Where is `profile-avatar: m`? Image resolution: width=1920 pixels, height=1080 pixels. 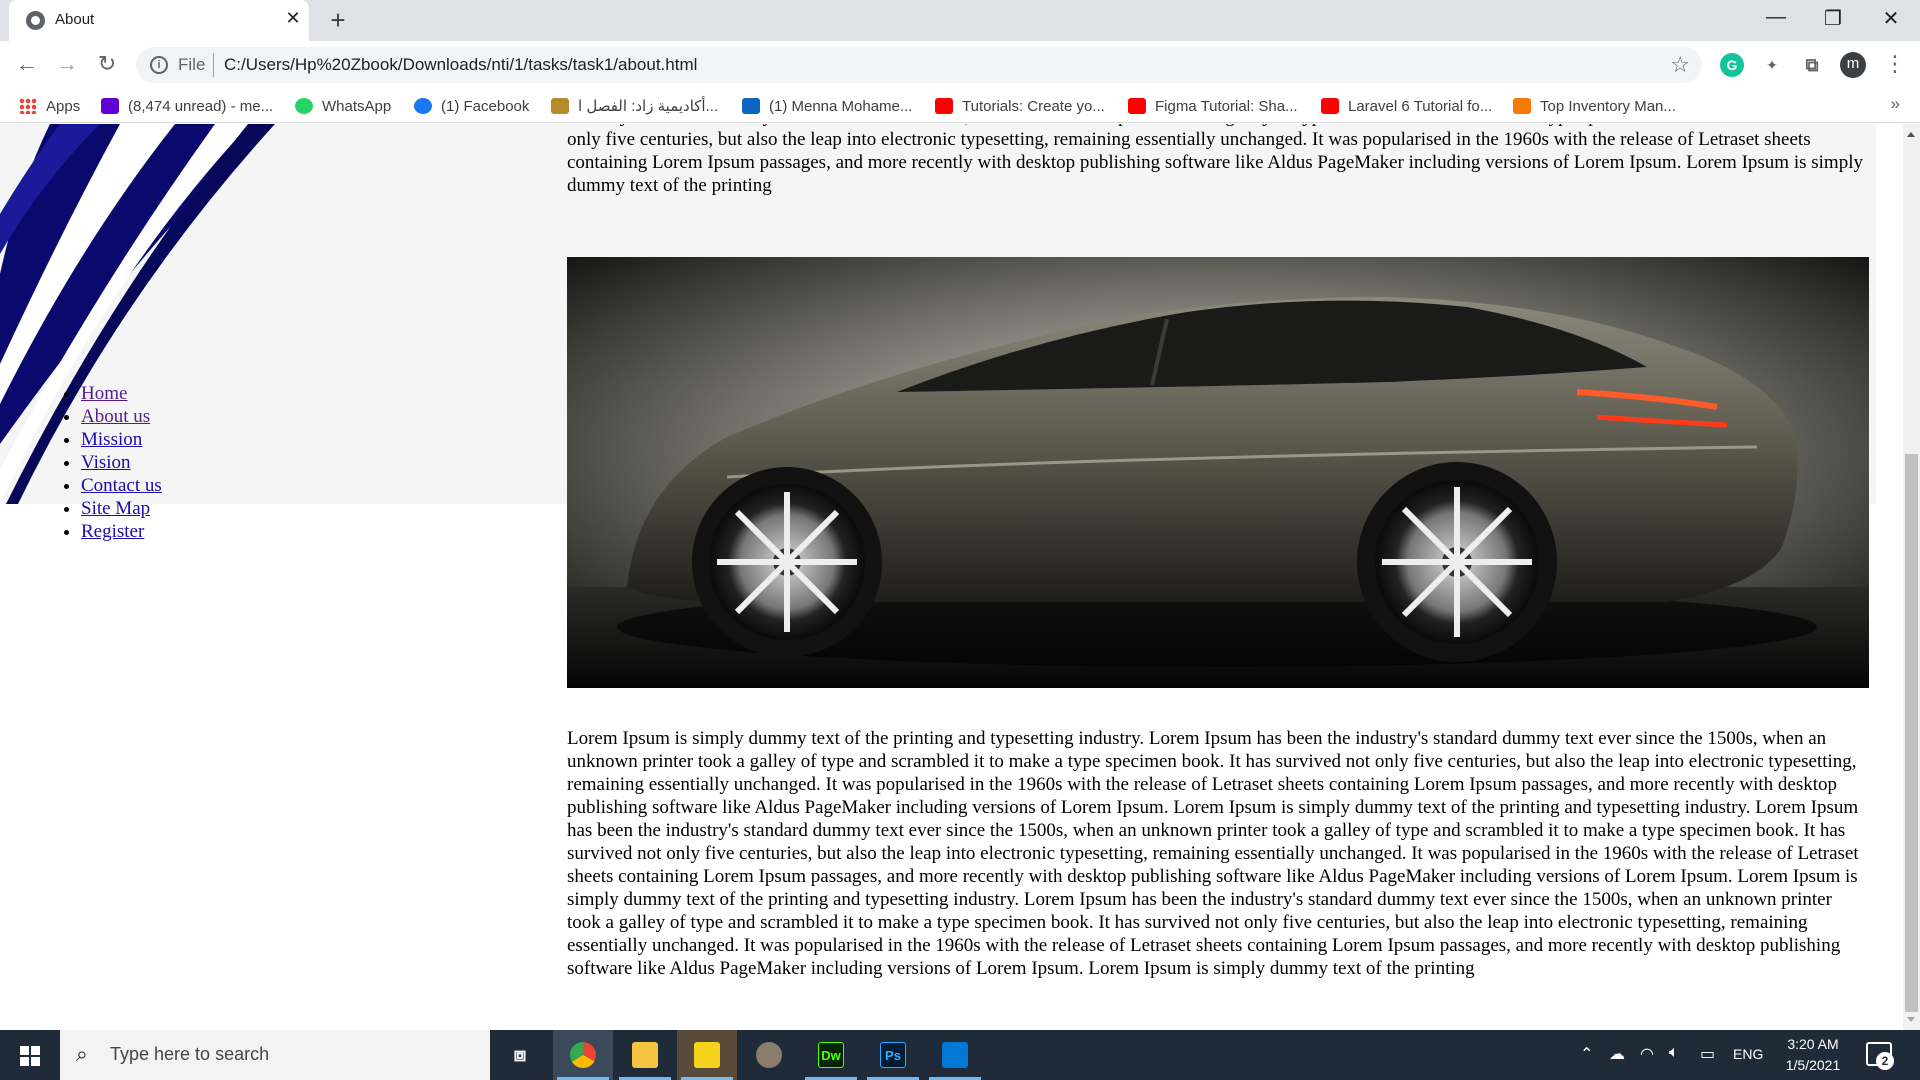
profile-avatar: m is located at coordinates (1853, 65).